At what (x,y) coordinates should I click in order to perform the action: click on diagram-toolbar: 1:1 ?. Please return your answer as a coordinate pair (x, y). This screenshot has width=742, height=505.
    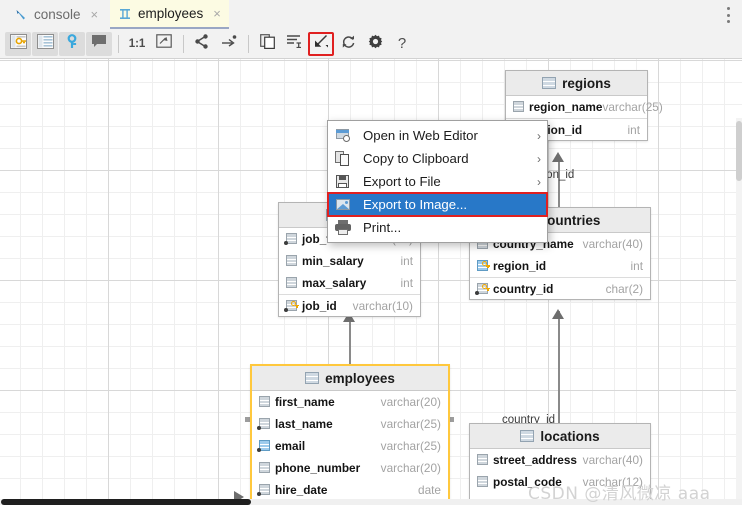
    Looking at the image, I should click on (371, 44).